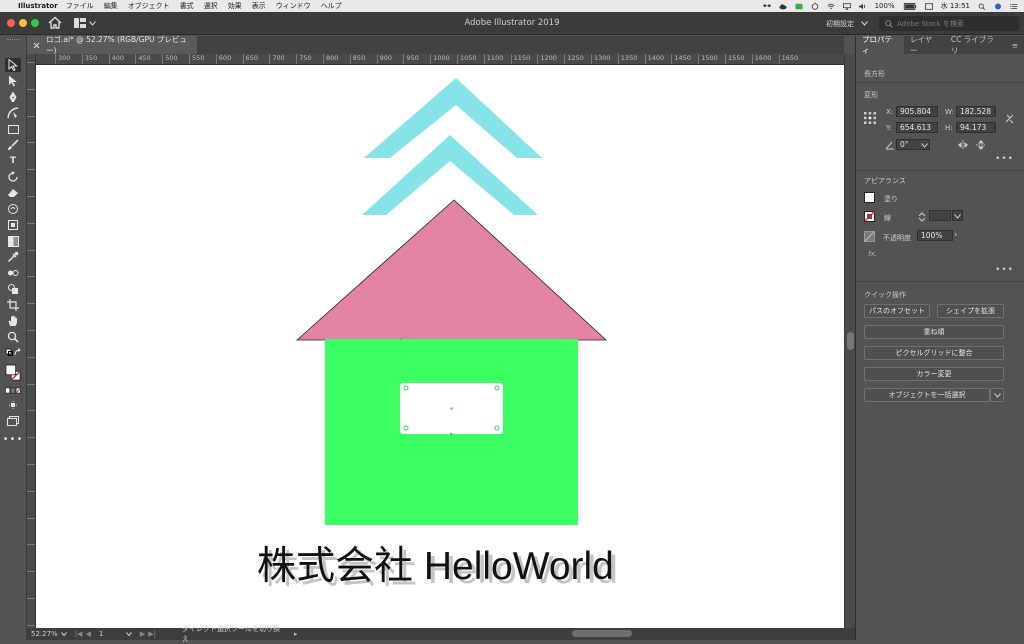  What do you see at coordinates (331, 6) in the screenshot?
I see `menu-help: ヘルプ` at bounding box center [331, 6].